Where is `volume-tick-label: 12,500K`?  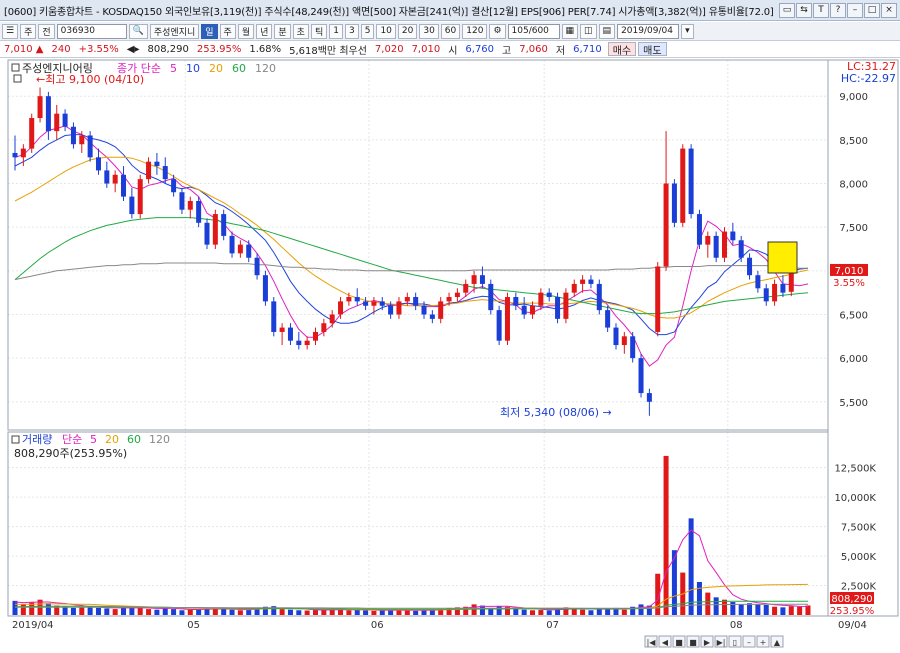 volume-tick-label: 12,500K is located at coordinates (855, 469).